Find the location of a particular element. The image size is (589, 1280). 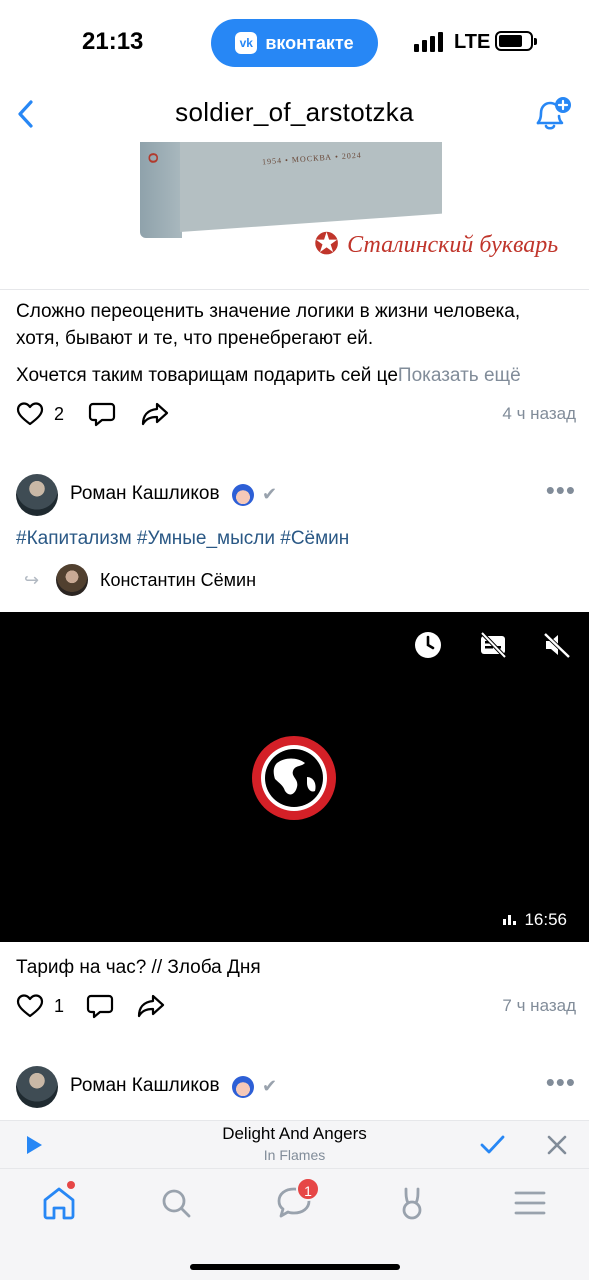

tab-home is located at coordinates (59, 1202).